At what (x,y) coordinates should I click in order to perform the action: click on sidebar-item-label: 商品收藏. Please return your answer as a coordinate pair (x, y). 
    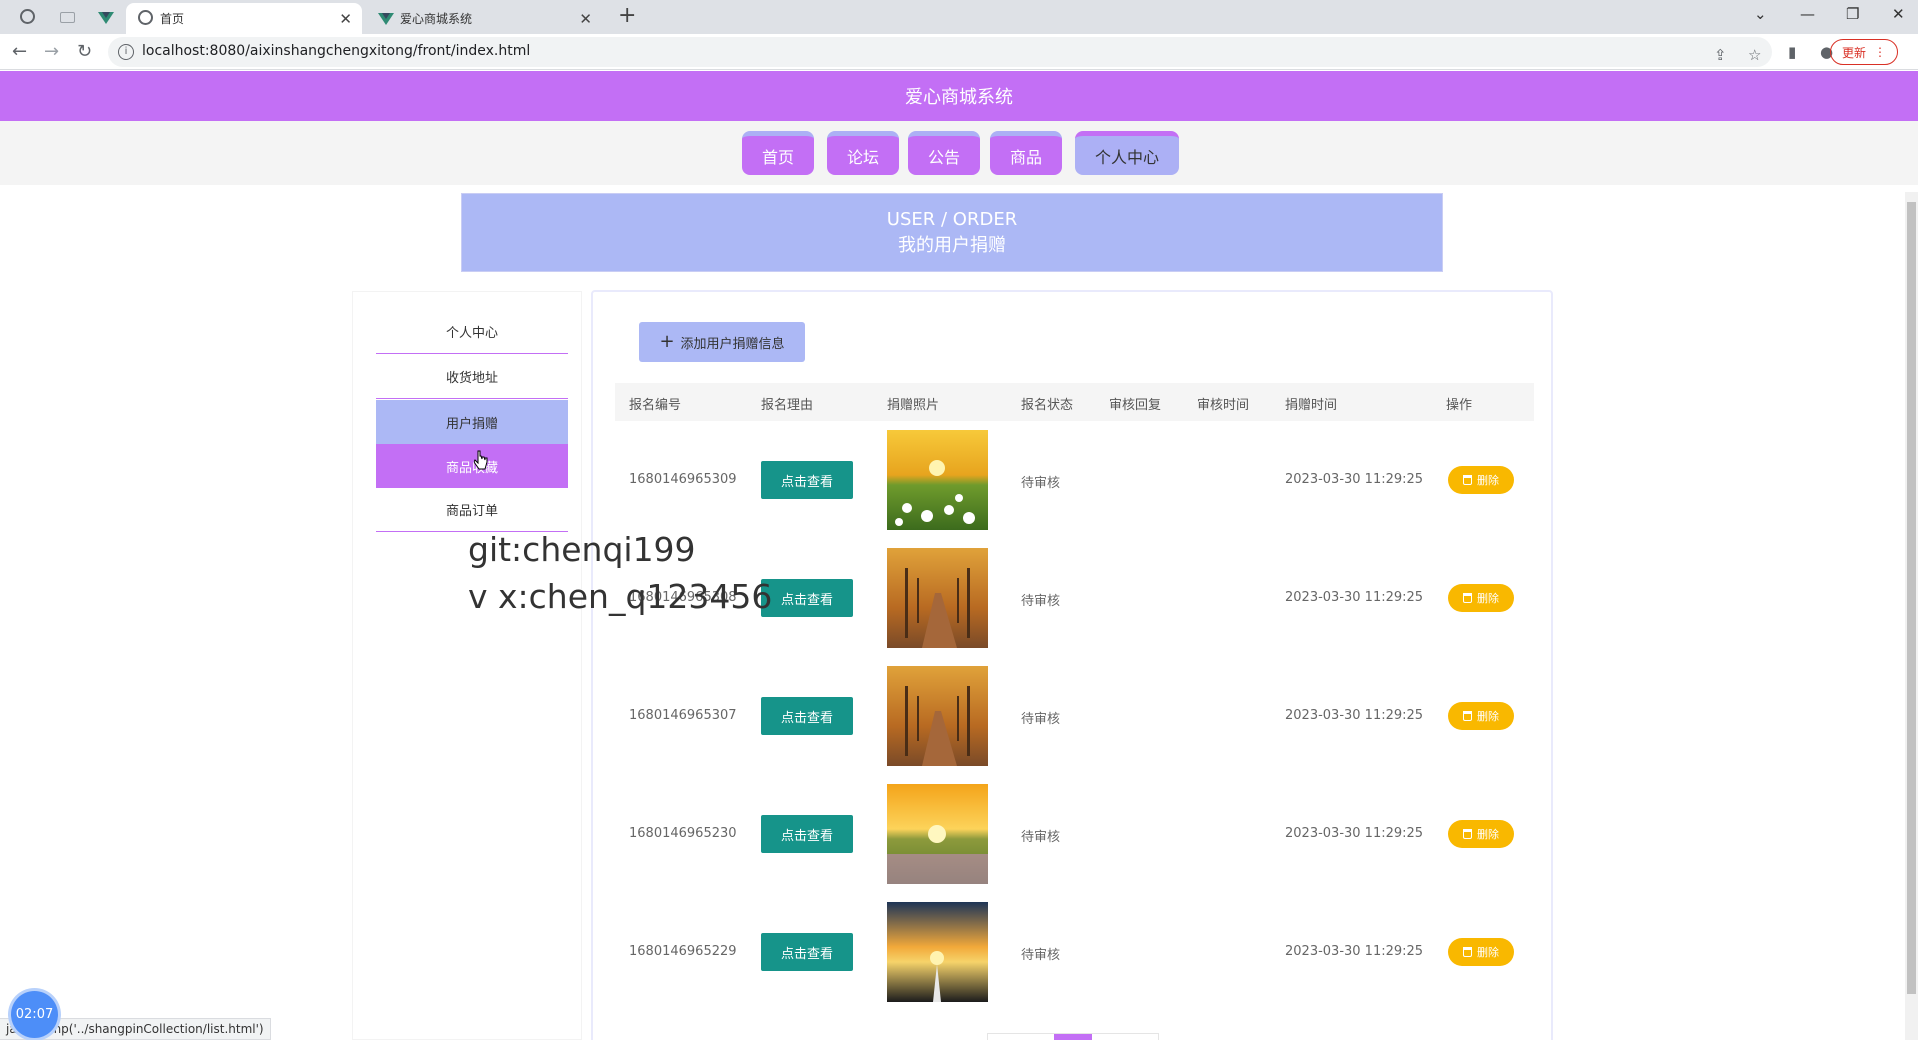
    Looking at the image, I should click on (471, 468).